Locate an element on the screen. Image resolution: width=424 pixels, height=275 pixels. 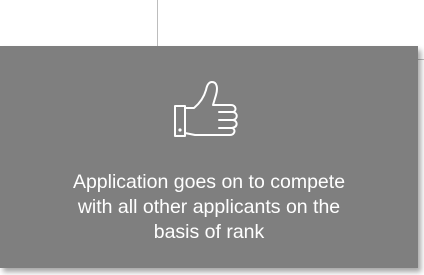
caption-line: with all other applicants on the is located at coordinates (209, 207).